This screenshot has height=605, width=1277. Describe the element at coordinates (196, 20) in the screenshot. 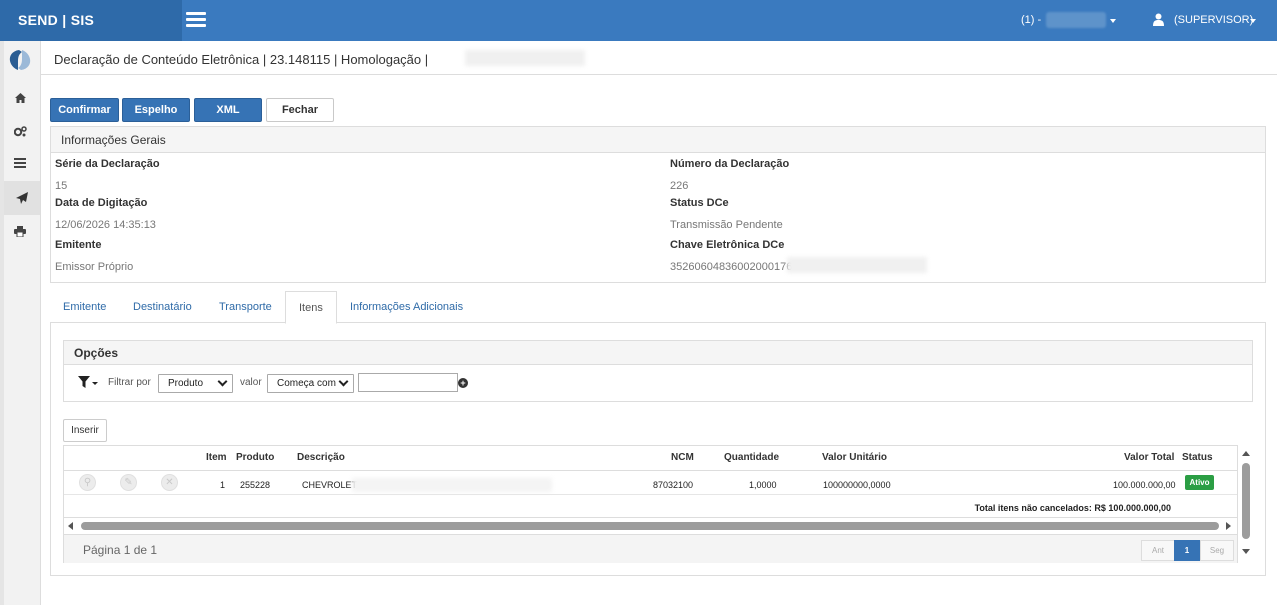

I see `hamburger-icon` at that location.